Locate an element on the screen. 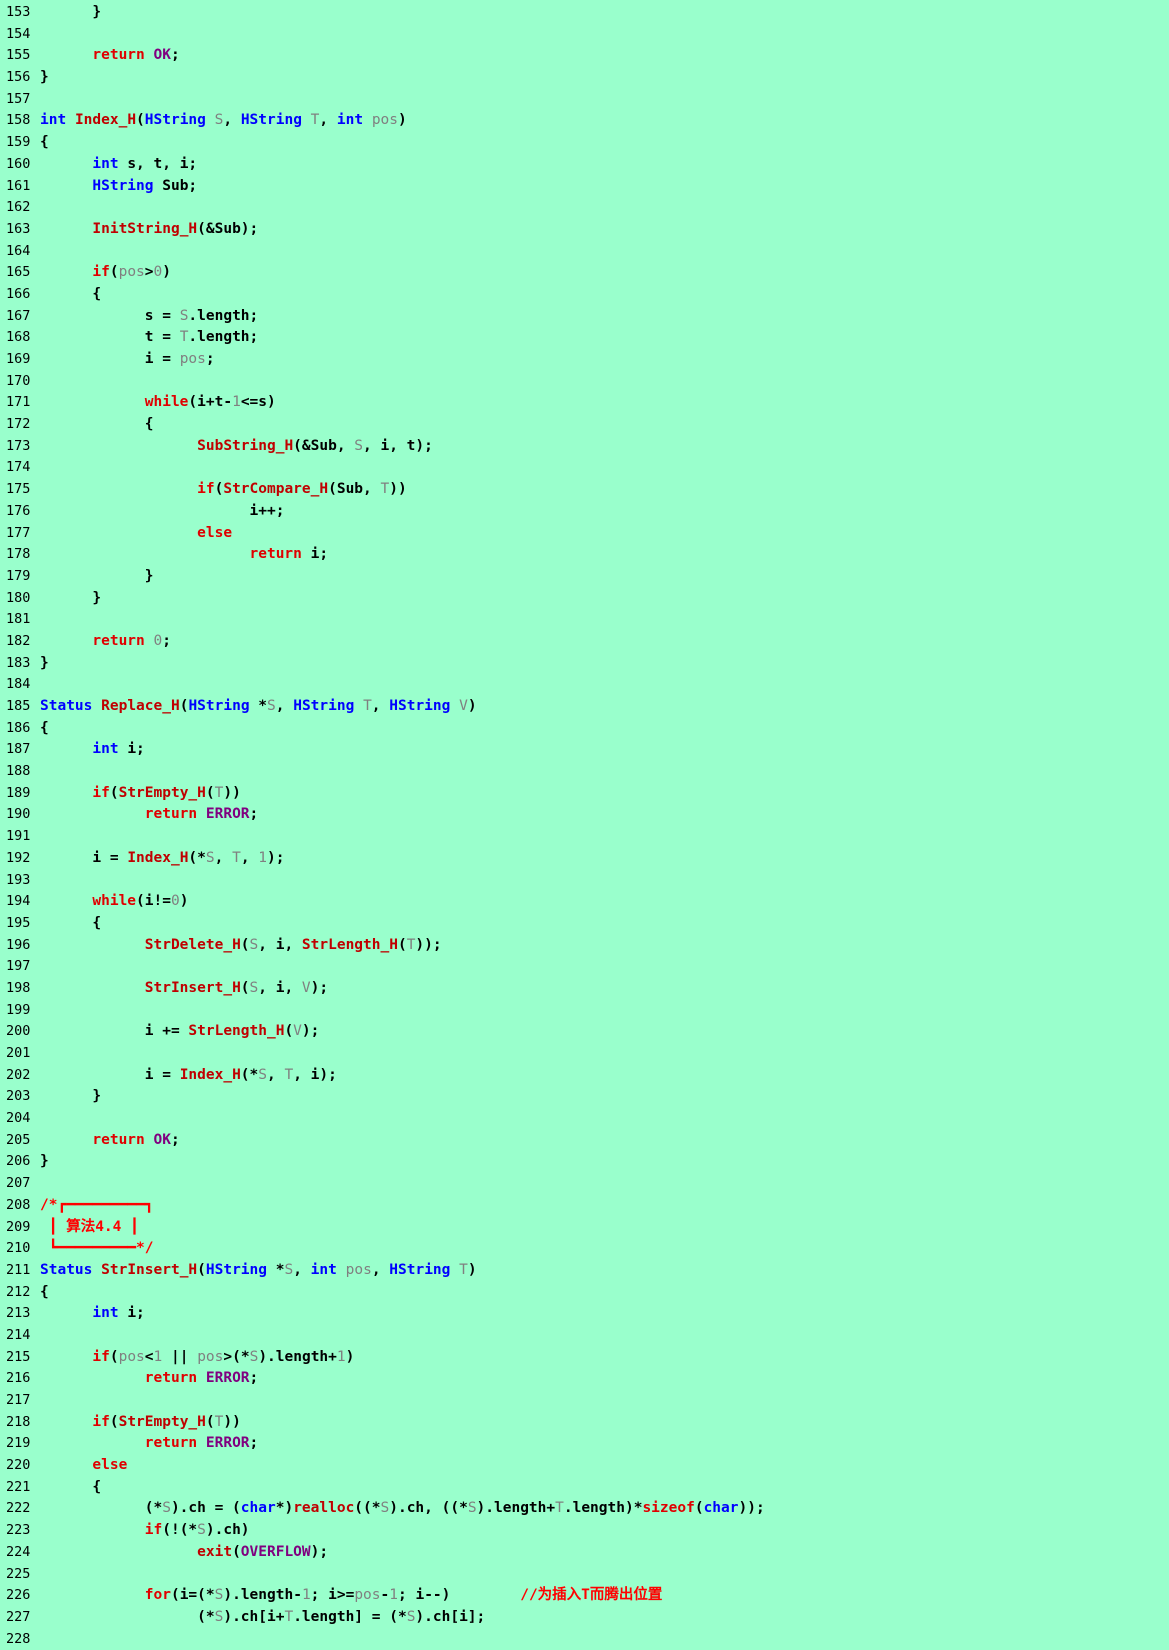  code-line: 215 if(pos<1 || pos>(*S).length+1) is located at coordinates (584, 1358).